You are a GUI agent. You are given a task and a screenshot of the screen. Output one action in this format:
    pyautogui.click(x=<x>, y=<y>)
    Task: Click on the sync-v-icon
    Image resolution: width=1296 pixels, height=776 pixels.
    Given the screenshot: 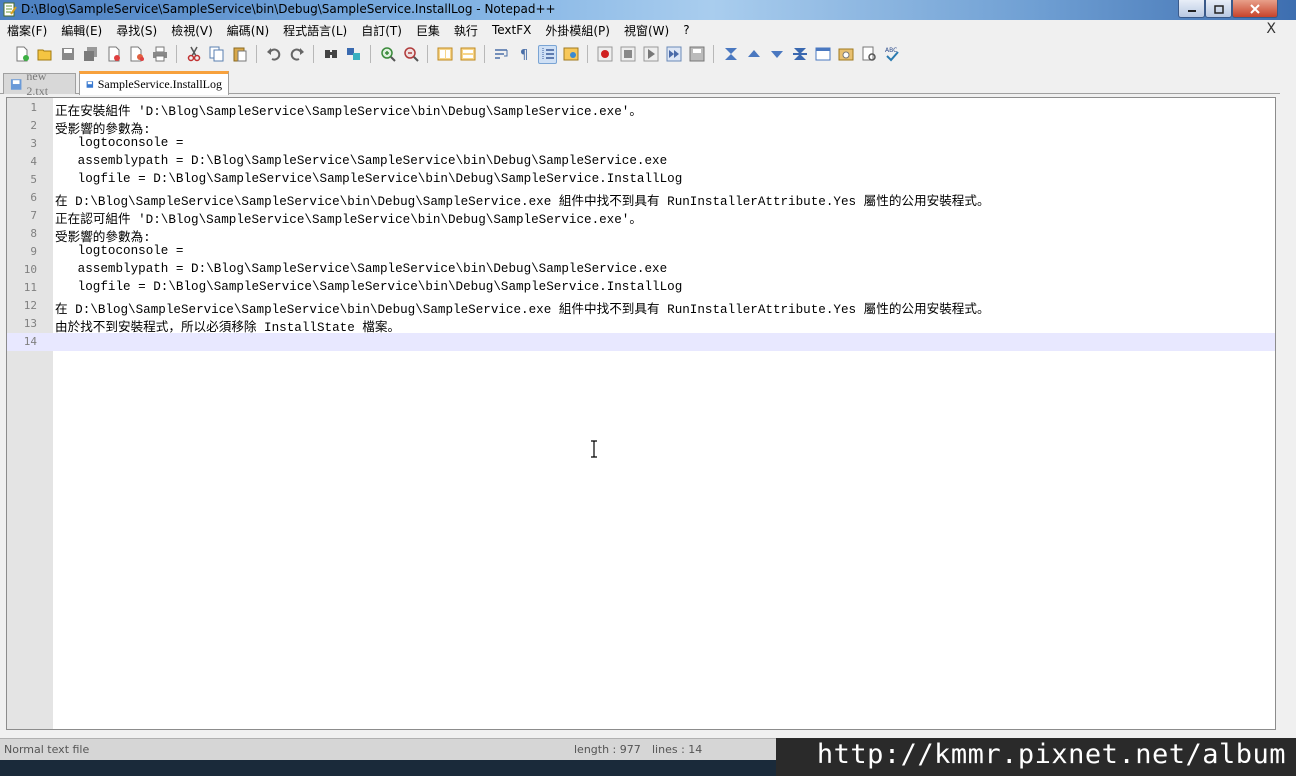 What is the action you would take?
    pyautogui.click(x=444, y=54)
    